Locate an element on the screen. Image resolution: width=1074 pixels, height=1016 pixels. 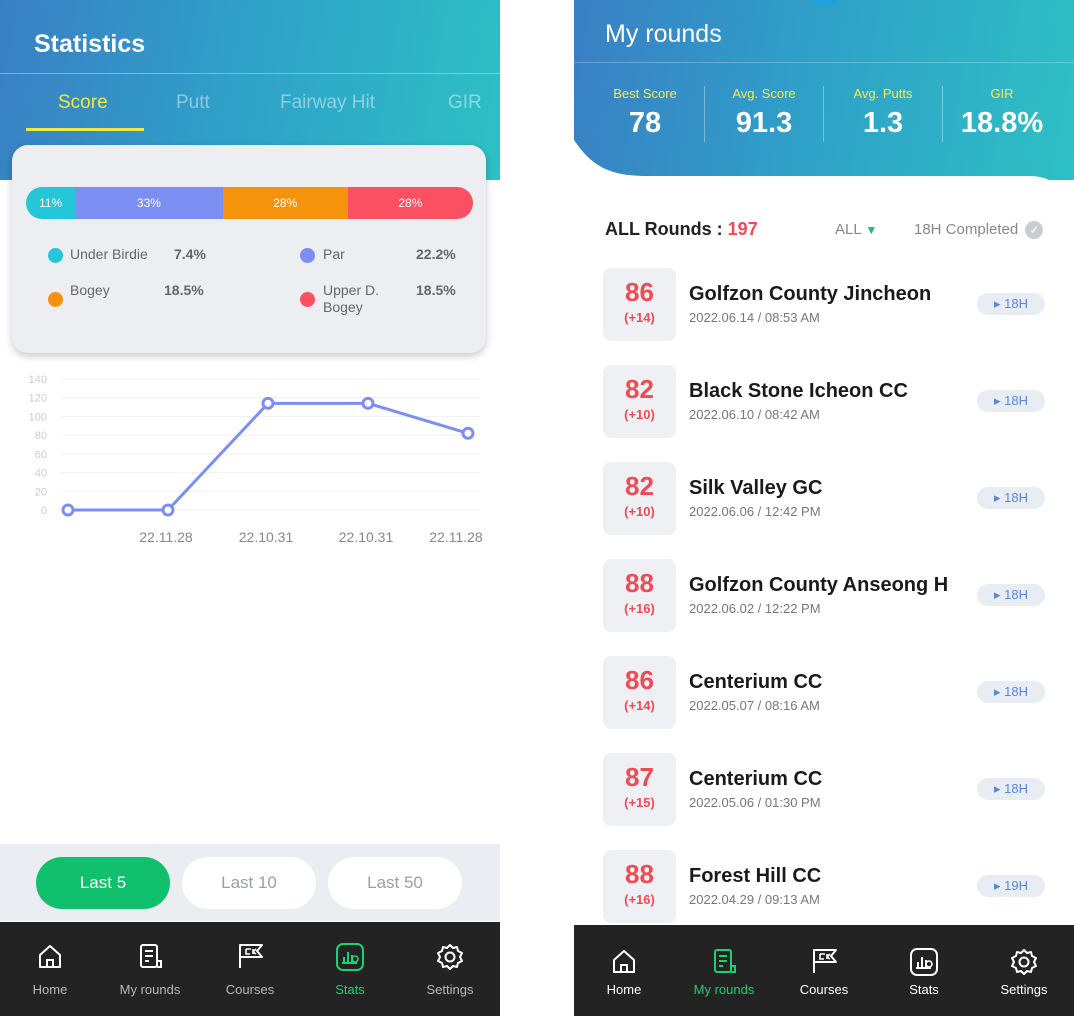
upper-double-bogey-legend-label: Upper D. Bogey is located at coordinates (351, 298).